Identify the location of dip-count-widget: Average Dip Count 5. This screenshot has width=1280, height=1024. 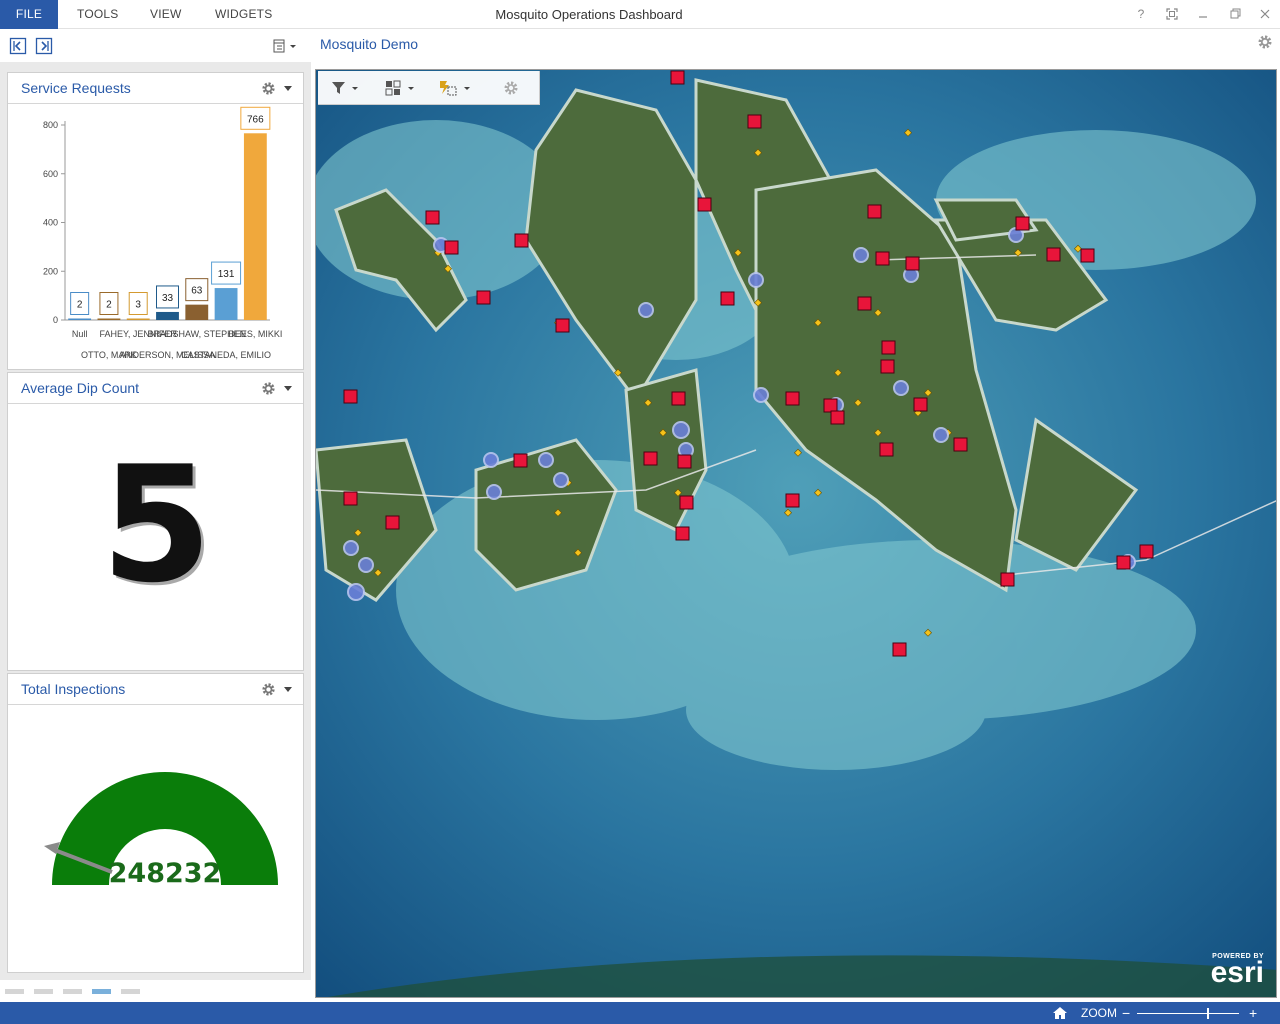
(155, 521).